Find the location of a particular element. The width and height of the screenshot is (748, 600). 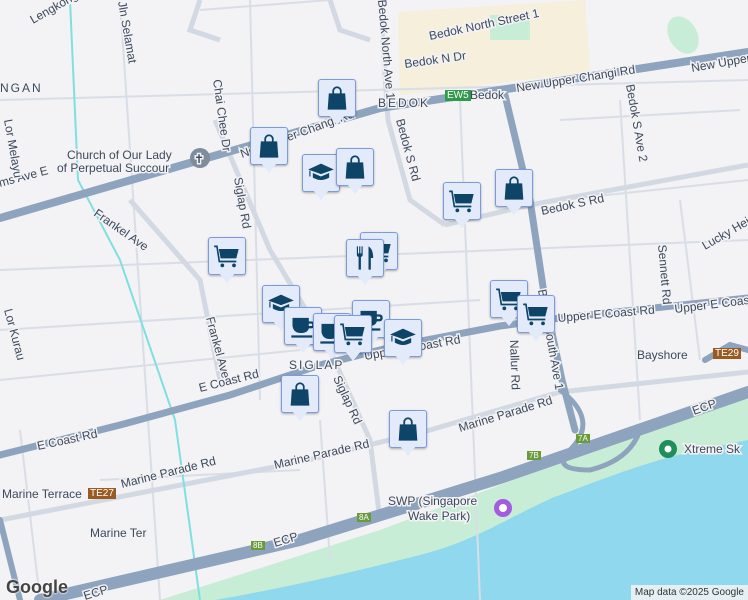

label: Marine Ter is located at coordinates (118, 533).